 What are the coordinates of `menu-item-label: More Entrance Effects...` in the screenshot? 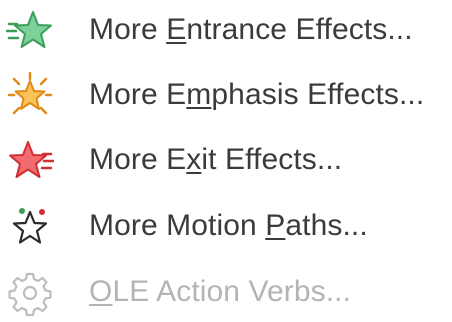 It's located at (251, 29).